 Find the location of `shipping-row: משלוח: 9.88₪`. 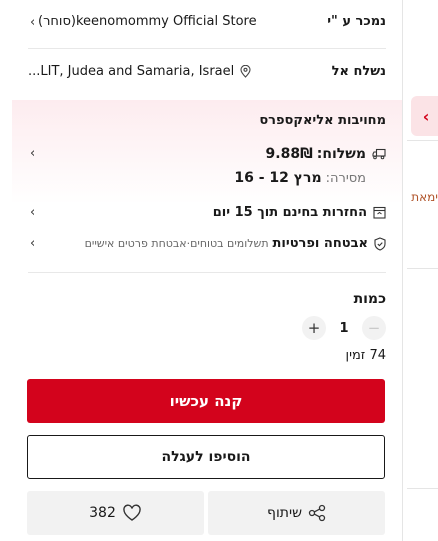

shipping-row: משלוח: 9.88₪ is located at coordinates (207, 154).